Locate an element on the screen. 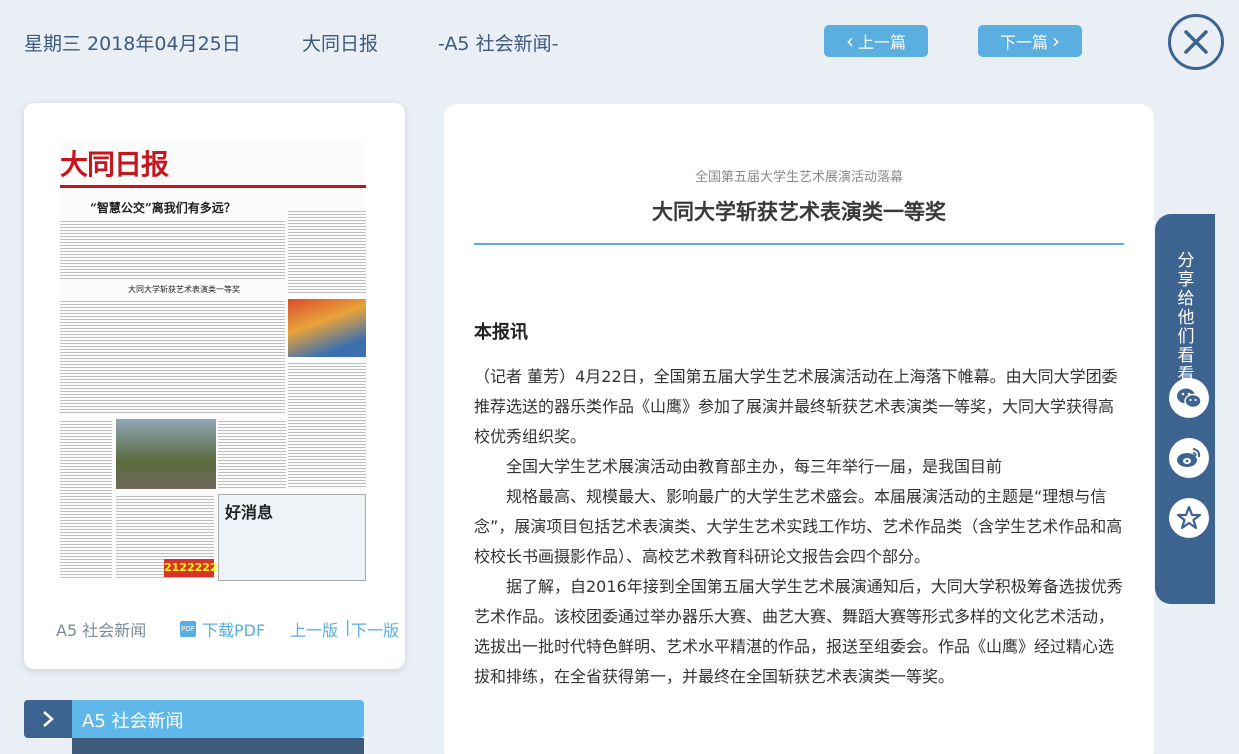 Image resolution: width=1239 pixels, height=754 pixels. prev-article-label: 上一篇 is located at coordinates (881, 42).